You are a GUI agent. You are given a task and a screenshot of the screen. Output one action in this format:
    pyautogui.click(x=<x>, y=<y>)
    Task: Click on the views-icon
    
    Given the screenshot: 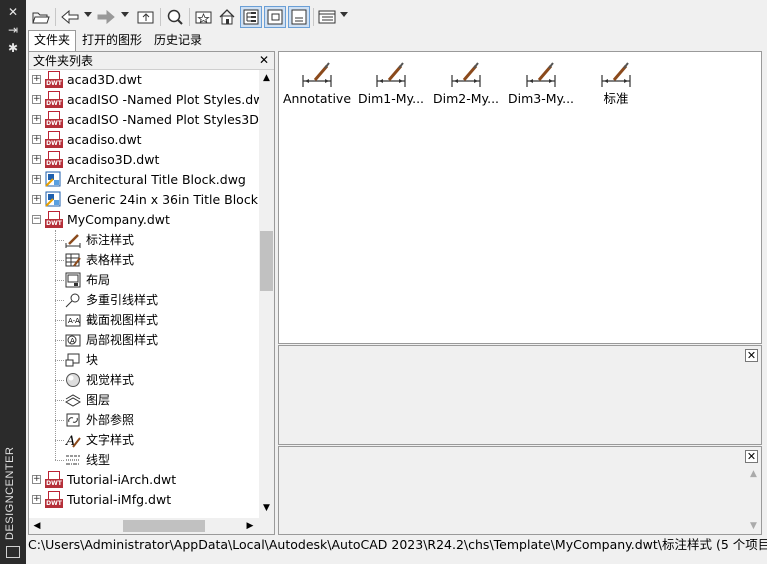 What is the action you would take?
    pyautogui.click(x=327, y=17)
    